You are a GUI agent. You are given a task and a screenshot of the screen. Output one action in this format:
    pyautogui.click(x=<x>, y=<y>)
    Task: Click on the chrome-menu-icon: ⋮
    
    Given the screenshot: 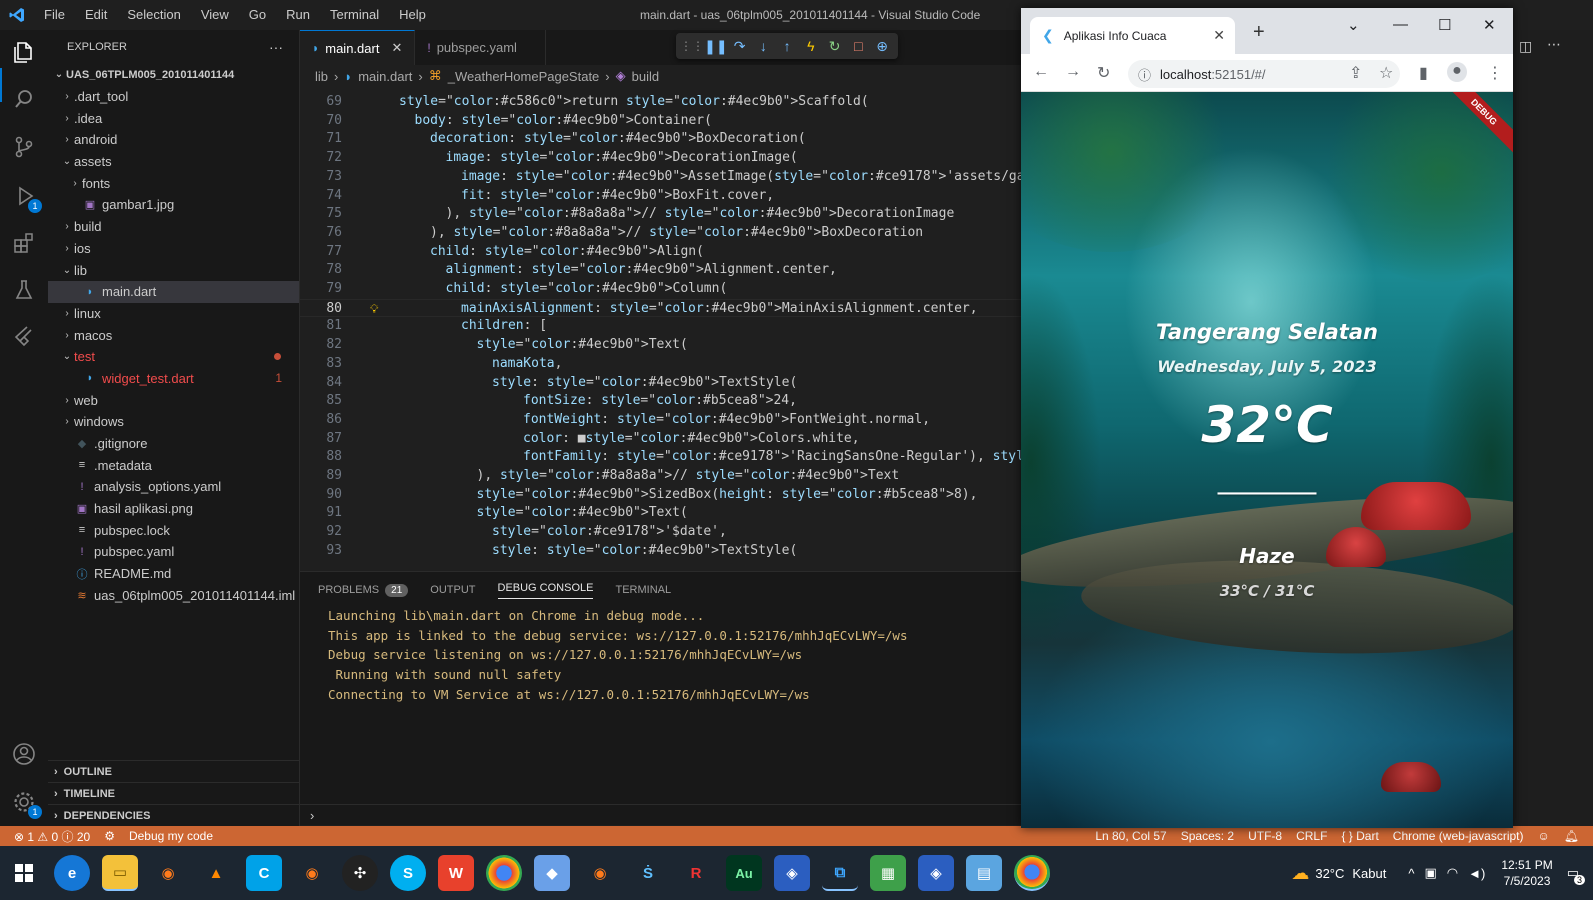 What is the action you would take?
    pyautogui.click(x=1495, y=73)
    